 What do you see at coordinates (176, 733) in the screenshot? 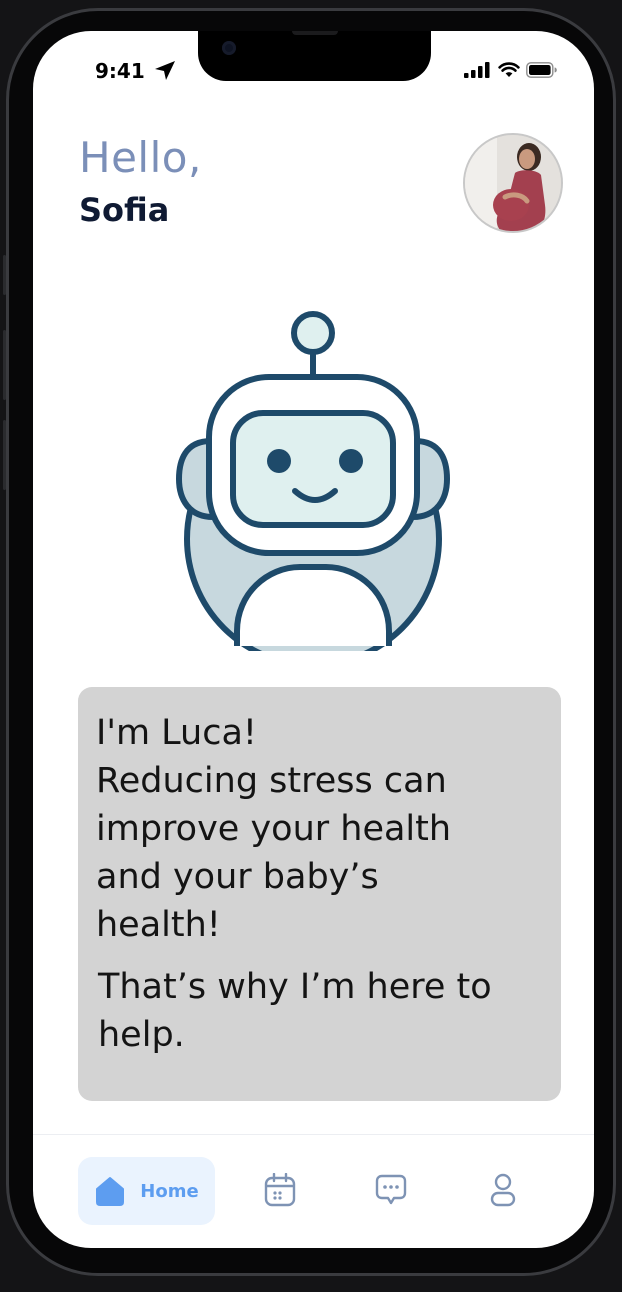
I see `message-line: I'm Luca!` at bounding box center [176, 733].